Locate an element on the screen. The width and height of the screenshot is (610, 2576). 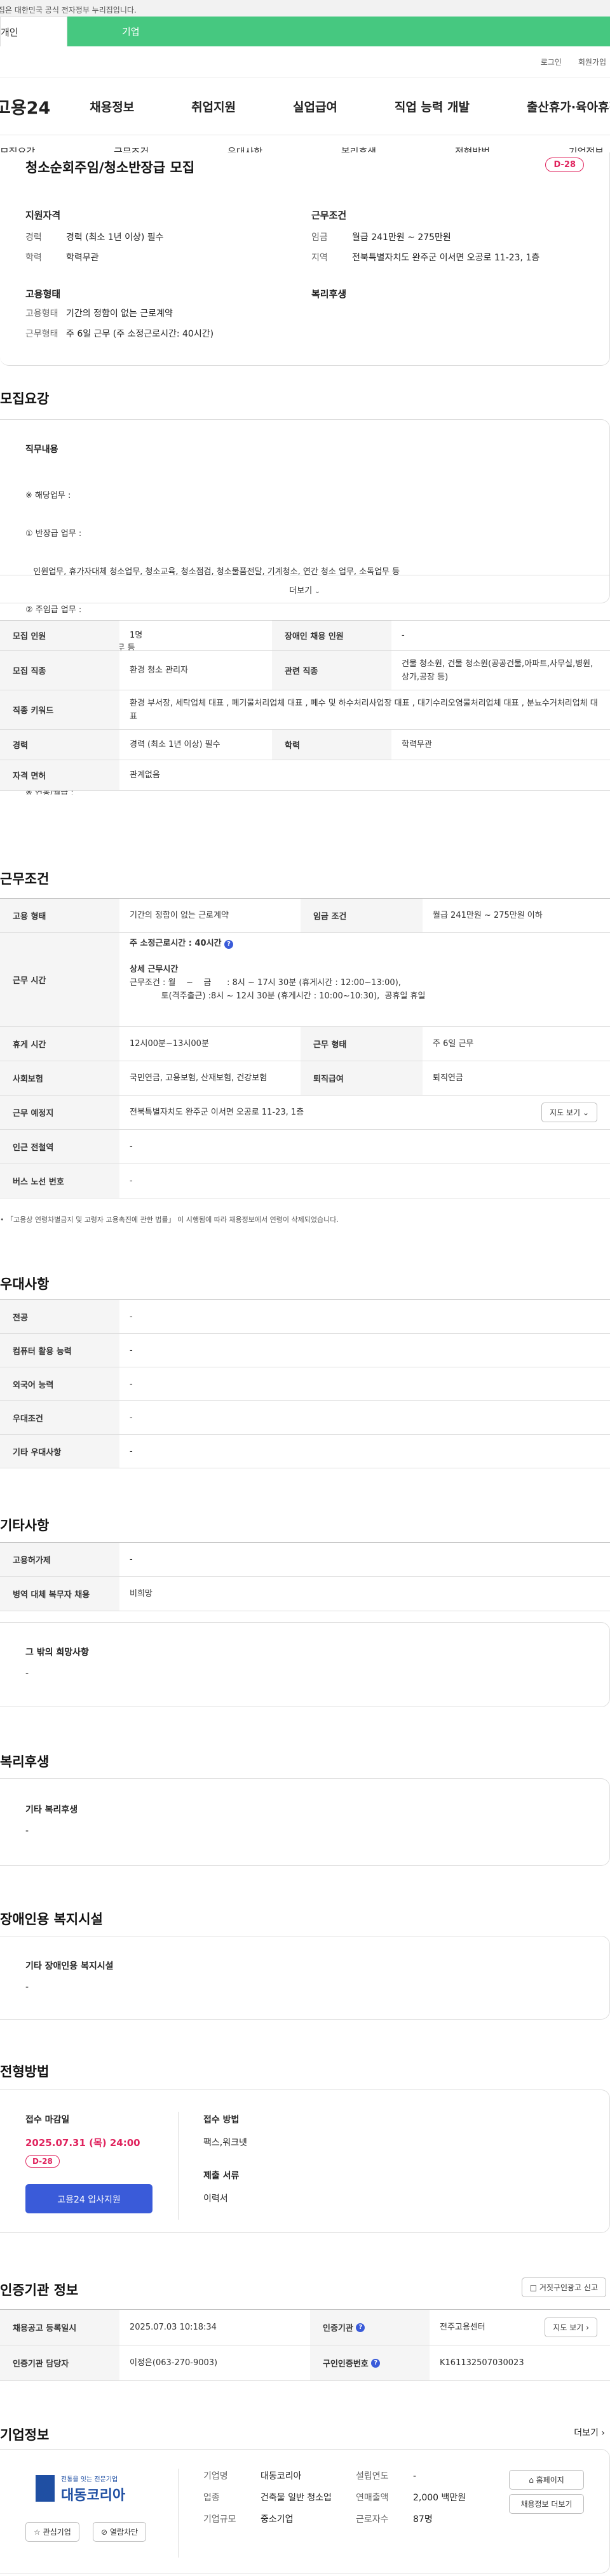
td: 이정은(063-270-9003) is located at coordinates (174, 2363).